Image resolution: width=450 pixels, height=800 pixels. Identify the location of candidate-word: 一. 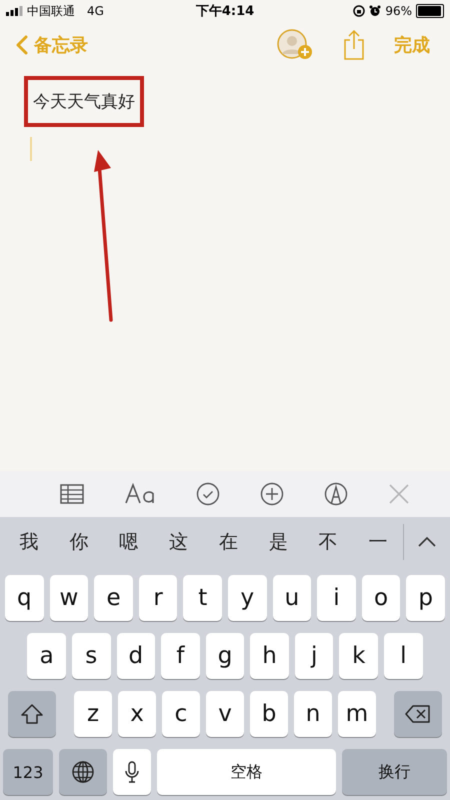
(378, 542).